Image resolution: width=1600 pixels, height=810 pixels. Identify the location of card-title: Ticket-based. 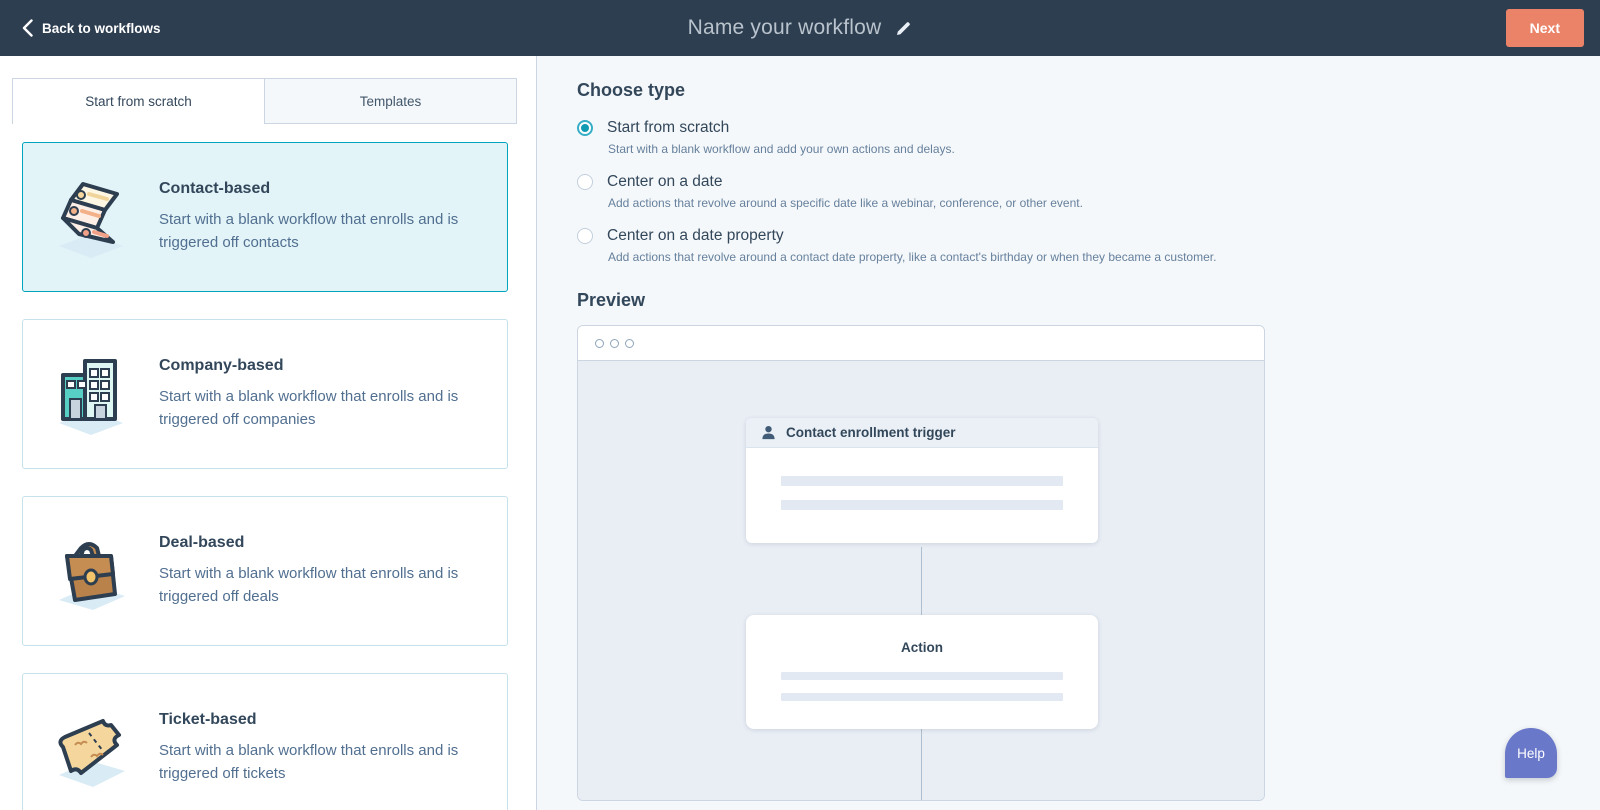
(208, 719).